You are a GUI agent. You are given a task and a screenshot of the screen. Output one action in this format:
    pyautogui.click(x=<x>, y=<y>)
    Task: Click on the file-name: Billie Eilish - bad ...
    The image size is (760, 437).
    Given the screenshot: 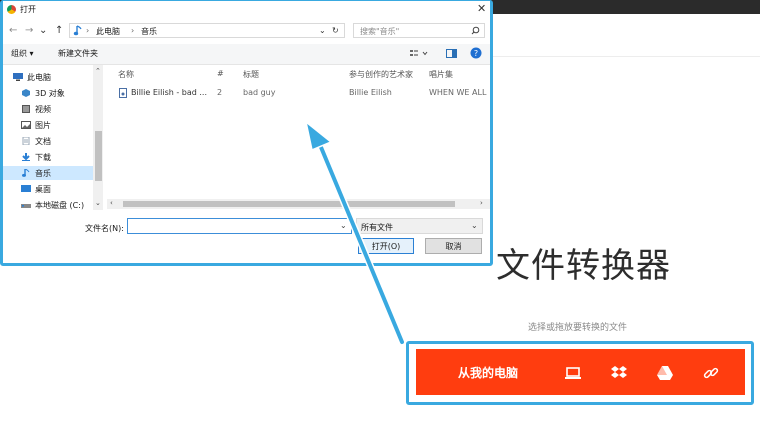 What is the action you would take?
    pyautogui.click(x=169, y=92)
    